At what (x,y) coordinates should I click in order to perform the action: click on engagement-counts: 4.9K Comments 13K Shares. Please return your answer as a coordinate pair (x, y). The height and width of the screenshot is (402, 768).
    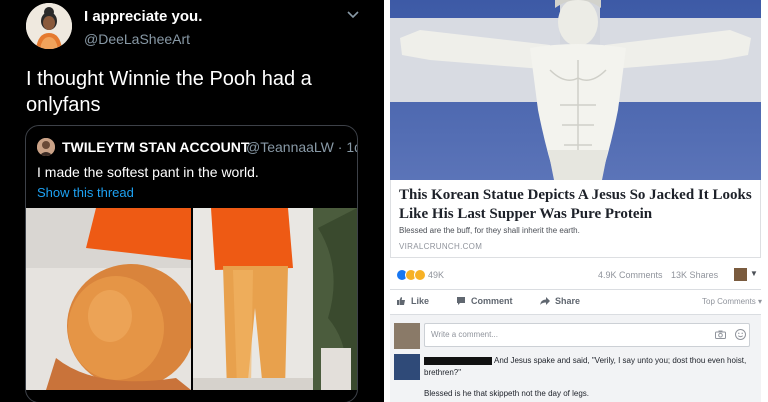
    Looking at the image, I should click on (661, 275).